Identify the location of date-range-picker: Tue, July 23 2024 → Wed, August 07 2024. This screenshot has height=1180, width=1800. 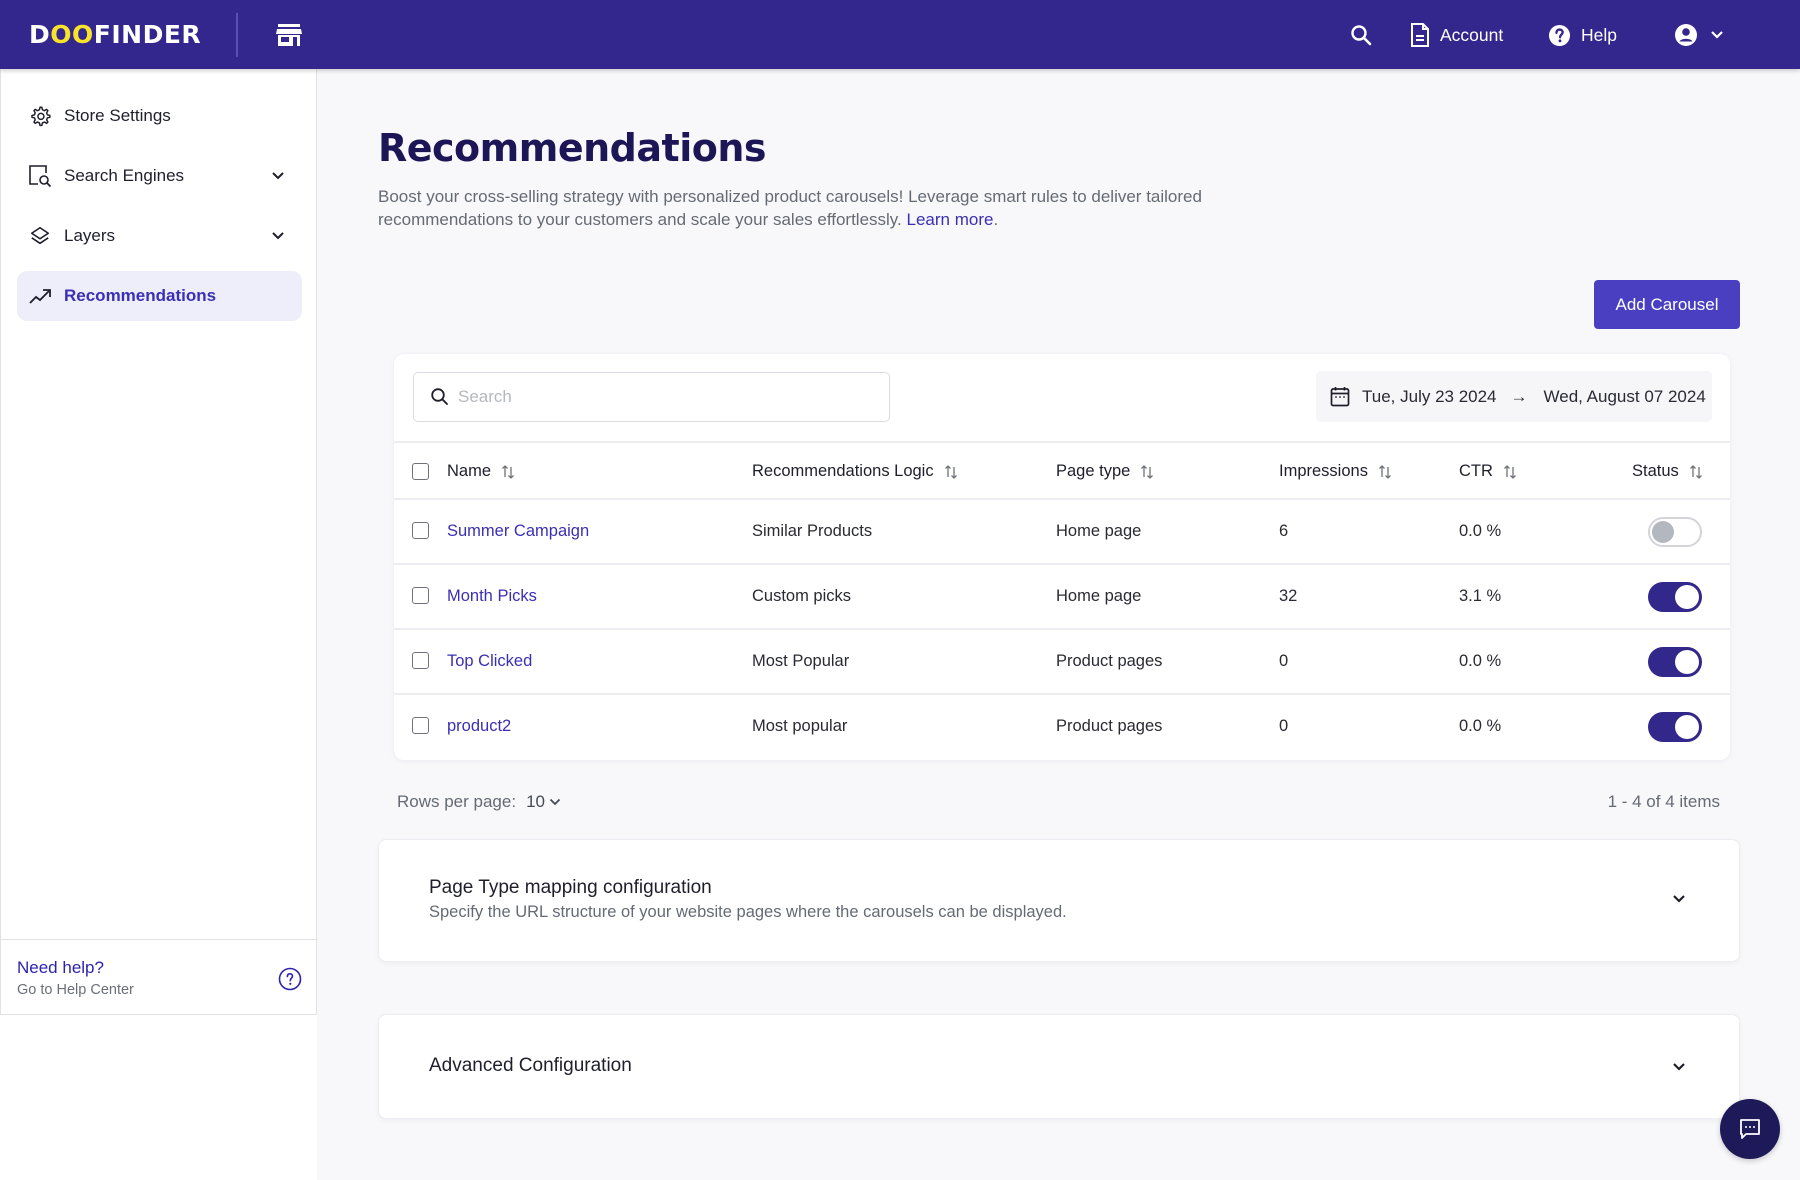
(1514, 396).